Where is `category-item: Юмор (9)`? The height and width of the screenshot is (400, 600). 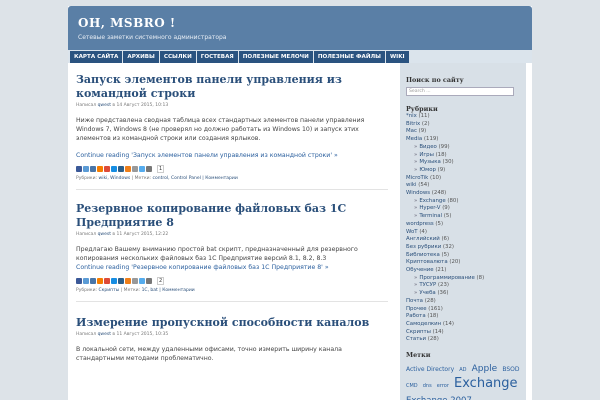
category-item: Юмор (9) is located at coordinates (463, 171).